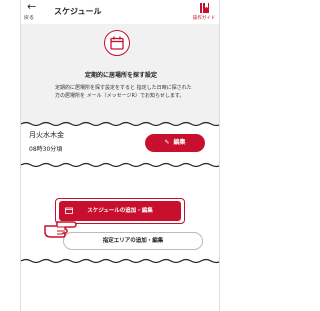 Image resolution: width=320 pixels, height=311 pixels. I want to click on schedule-time: 08時30分頃, so click(46, 149).